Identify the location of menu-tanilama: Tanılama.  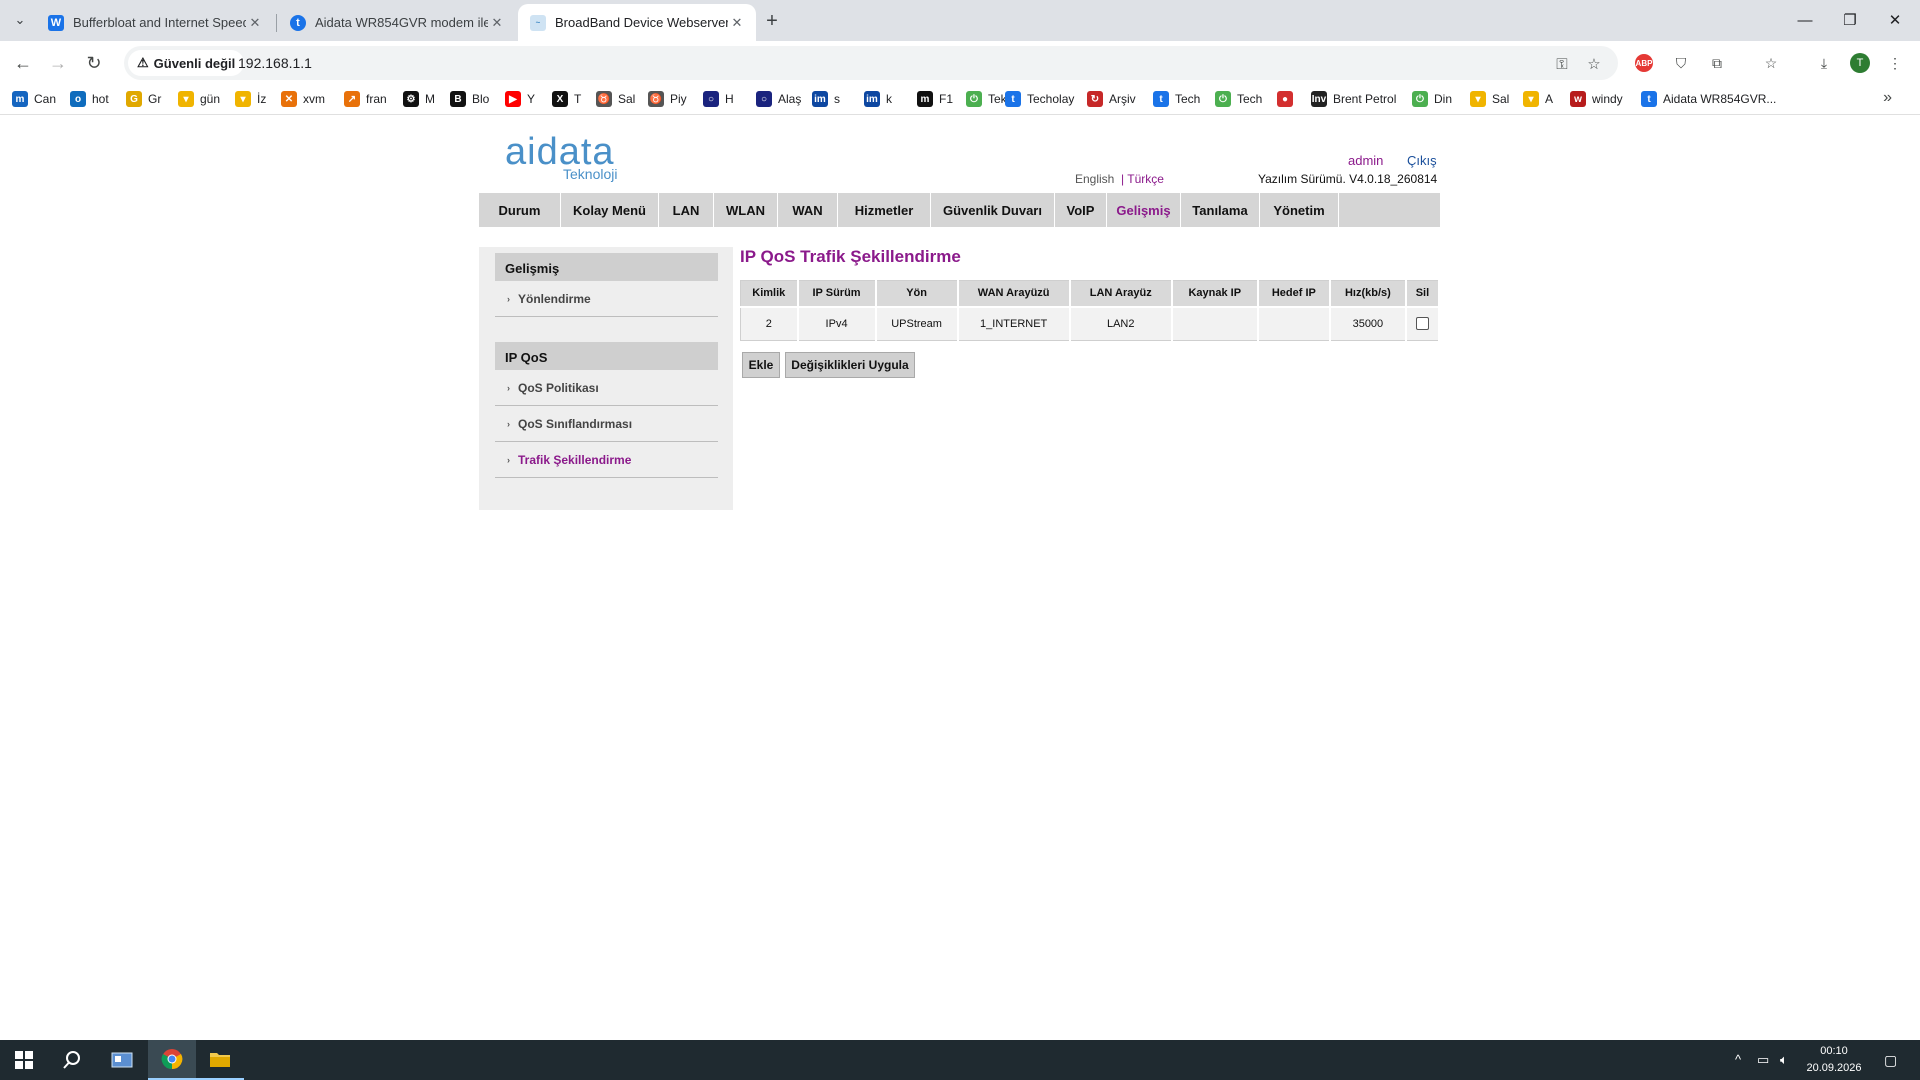
(1220, 210).